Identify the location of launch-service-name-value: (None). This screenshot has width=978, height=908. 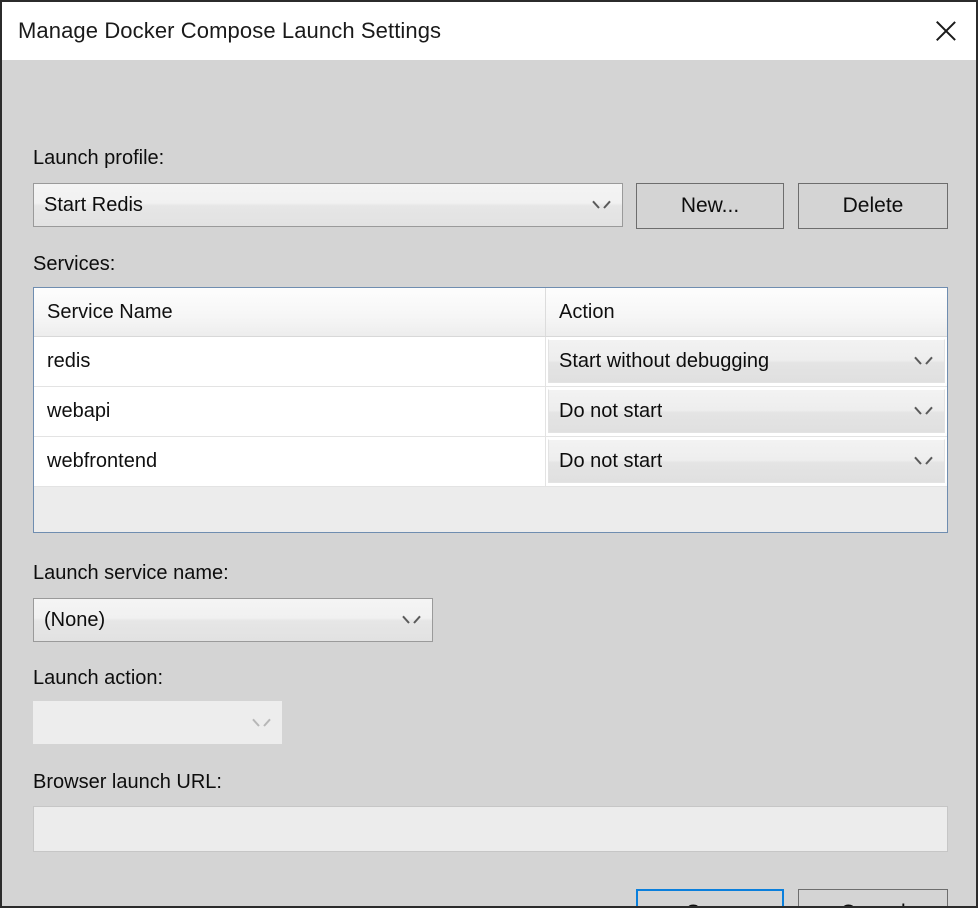
(75, 619).